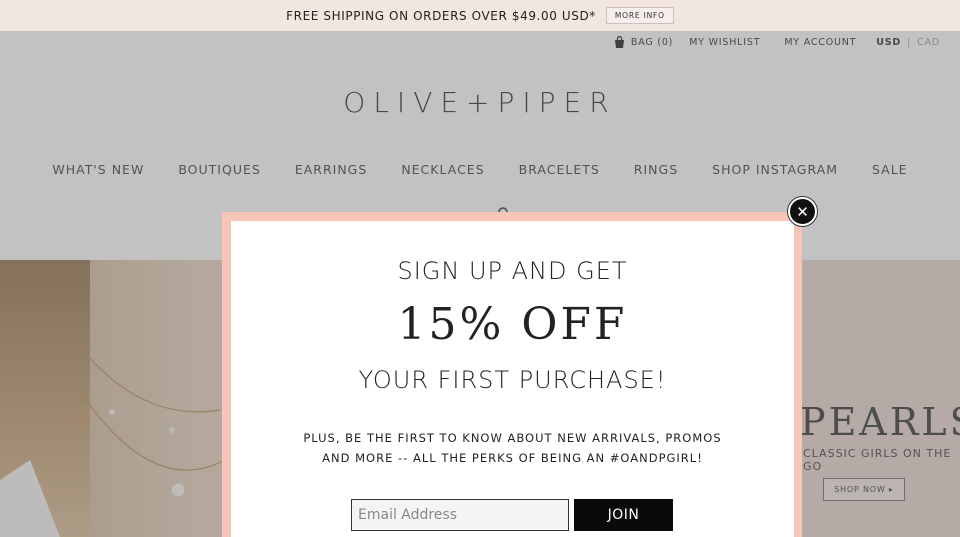 The image size is (960, 537). I want to click on email-input, so click(460, 515).